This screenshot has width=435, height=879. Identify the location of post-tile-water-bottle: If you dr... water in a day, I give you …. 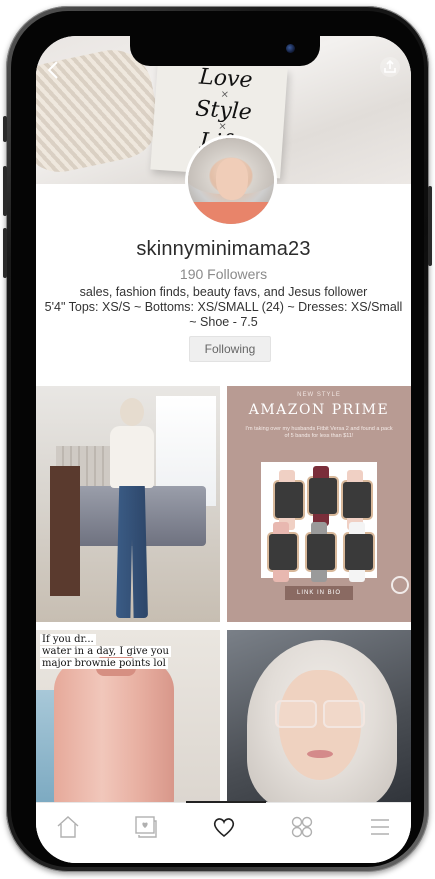
(128, 717).